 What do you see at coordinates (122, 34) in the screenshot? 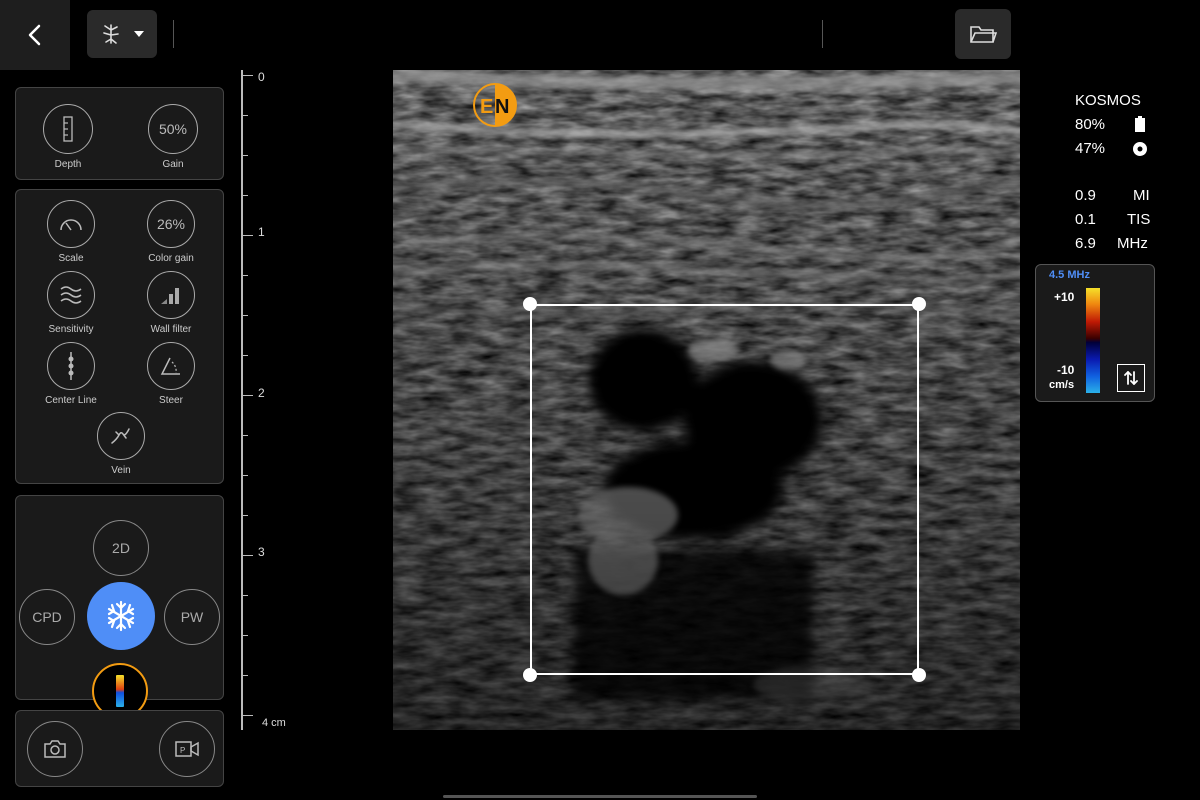
I see `preset-selector-button` at bounding box center [122, 34].